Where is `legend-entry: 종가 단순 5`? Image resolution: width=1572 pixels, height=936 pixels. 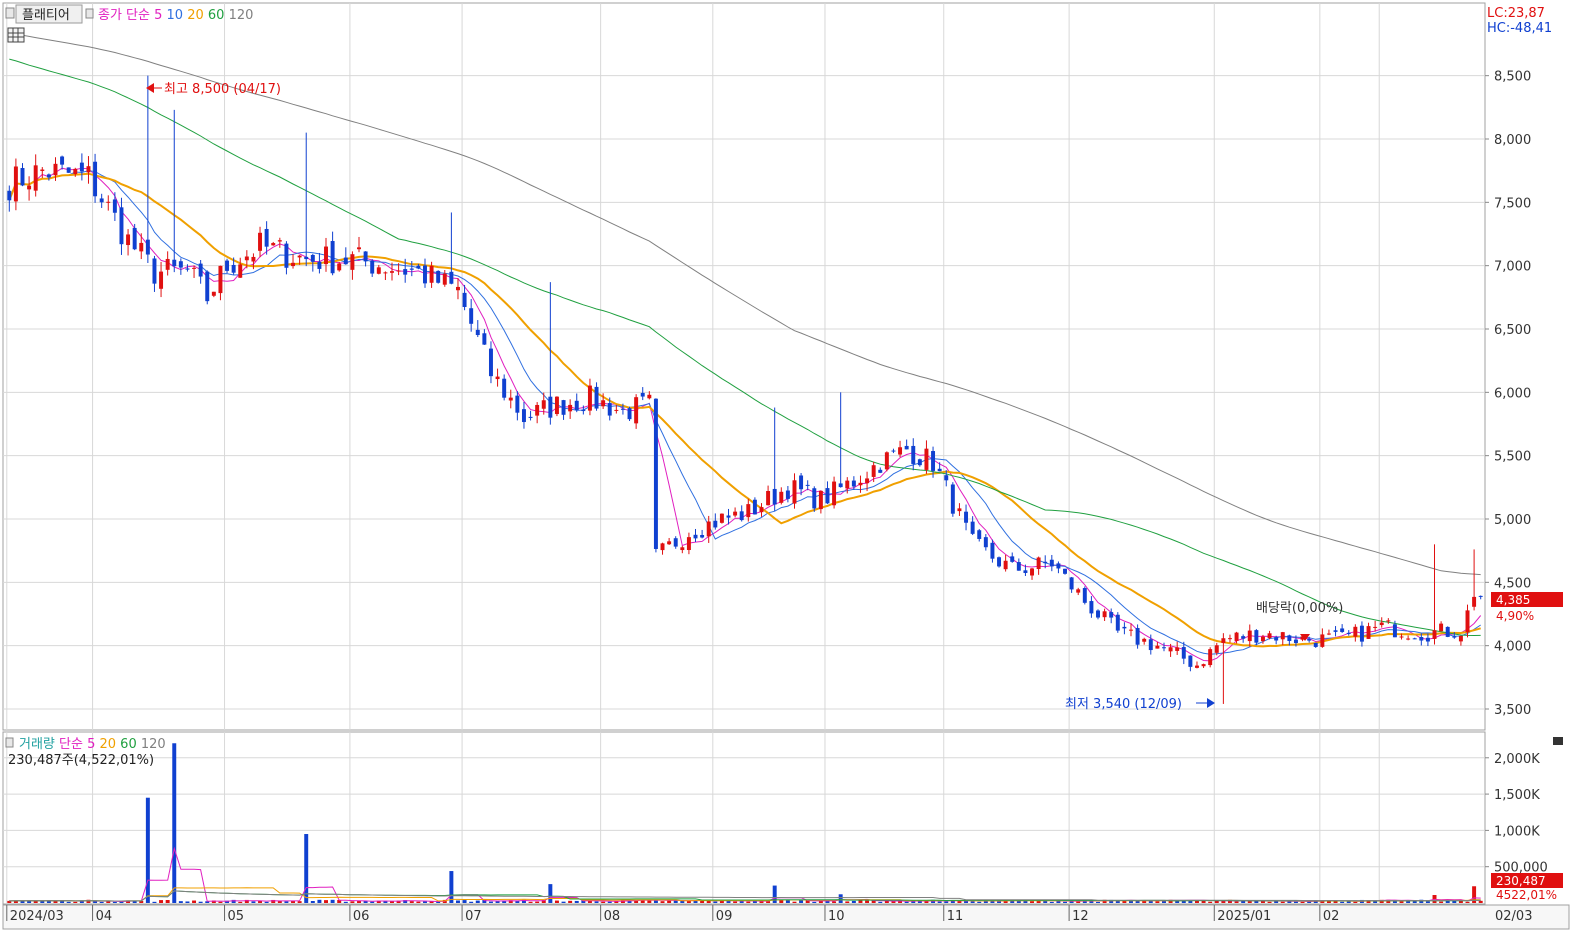
legend-entry: 종가 단순 5 is located at coordinates (130, 15).